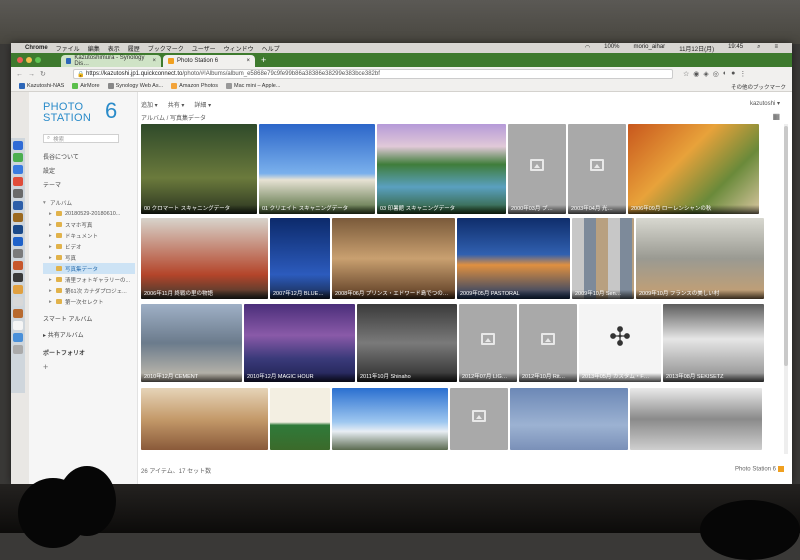 This screenshot has height=560, width=800. I want to click on nav-item-settings: 設定, so click(49, 170).